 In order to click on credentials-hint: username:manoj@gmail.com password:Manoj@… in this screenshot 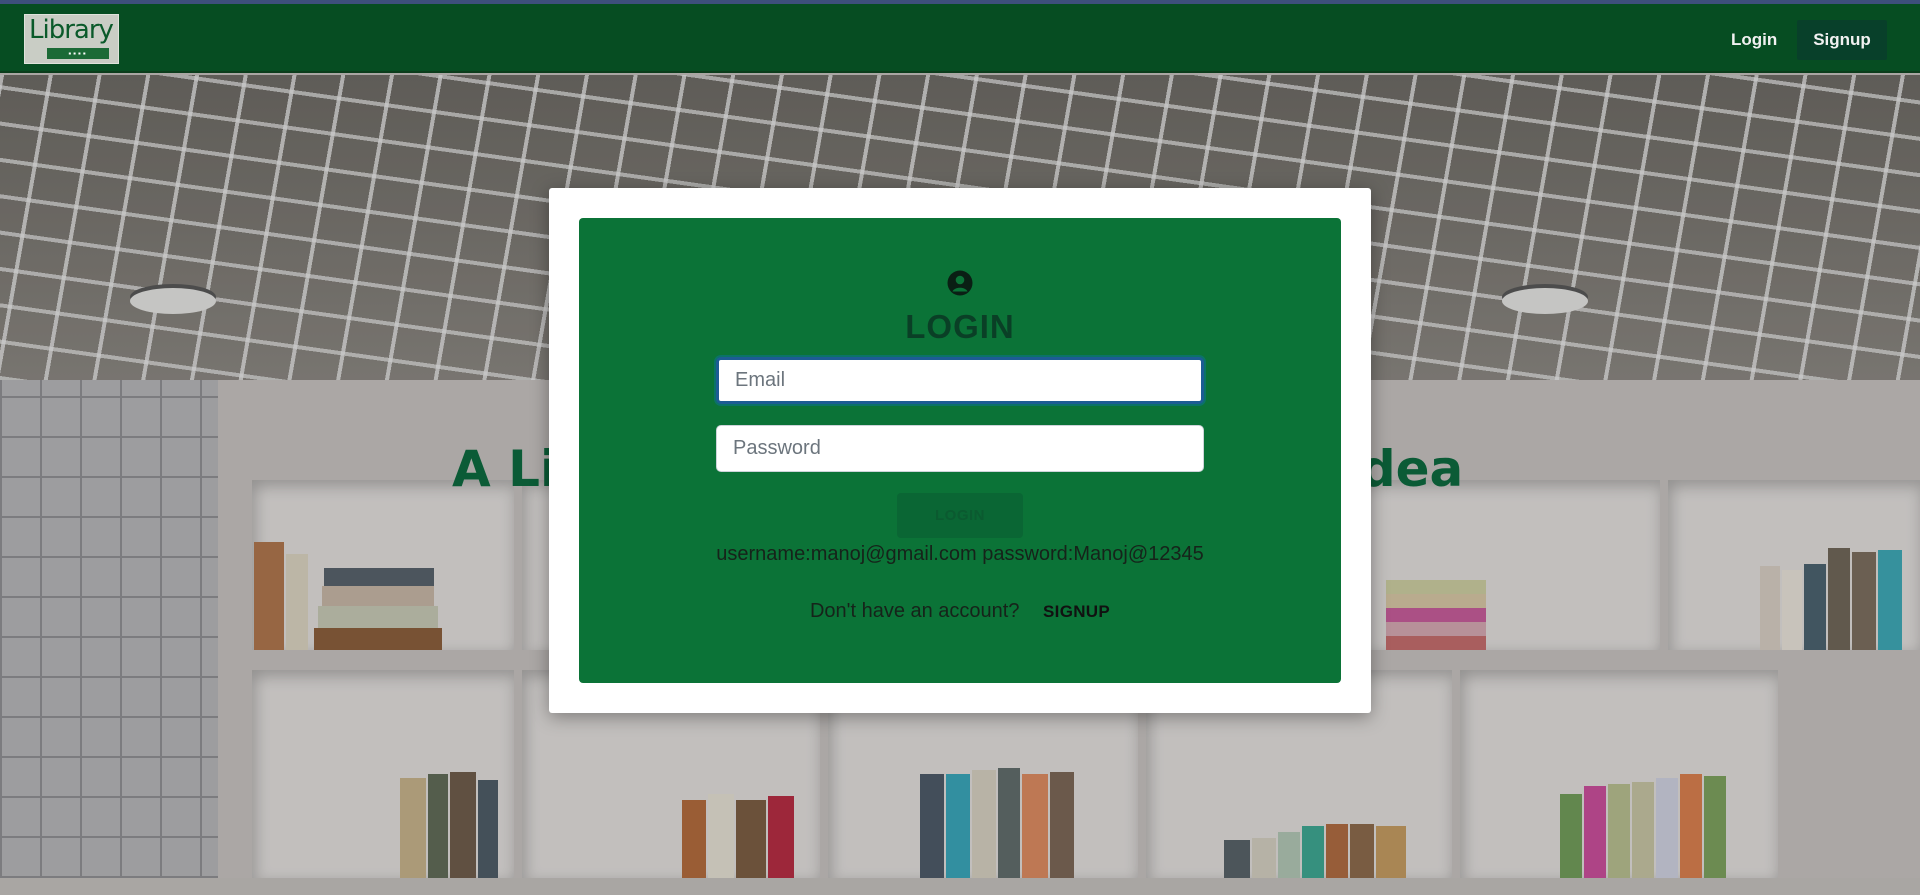, I will do `click(960, 554)`.